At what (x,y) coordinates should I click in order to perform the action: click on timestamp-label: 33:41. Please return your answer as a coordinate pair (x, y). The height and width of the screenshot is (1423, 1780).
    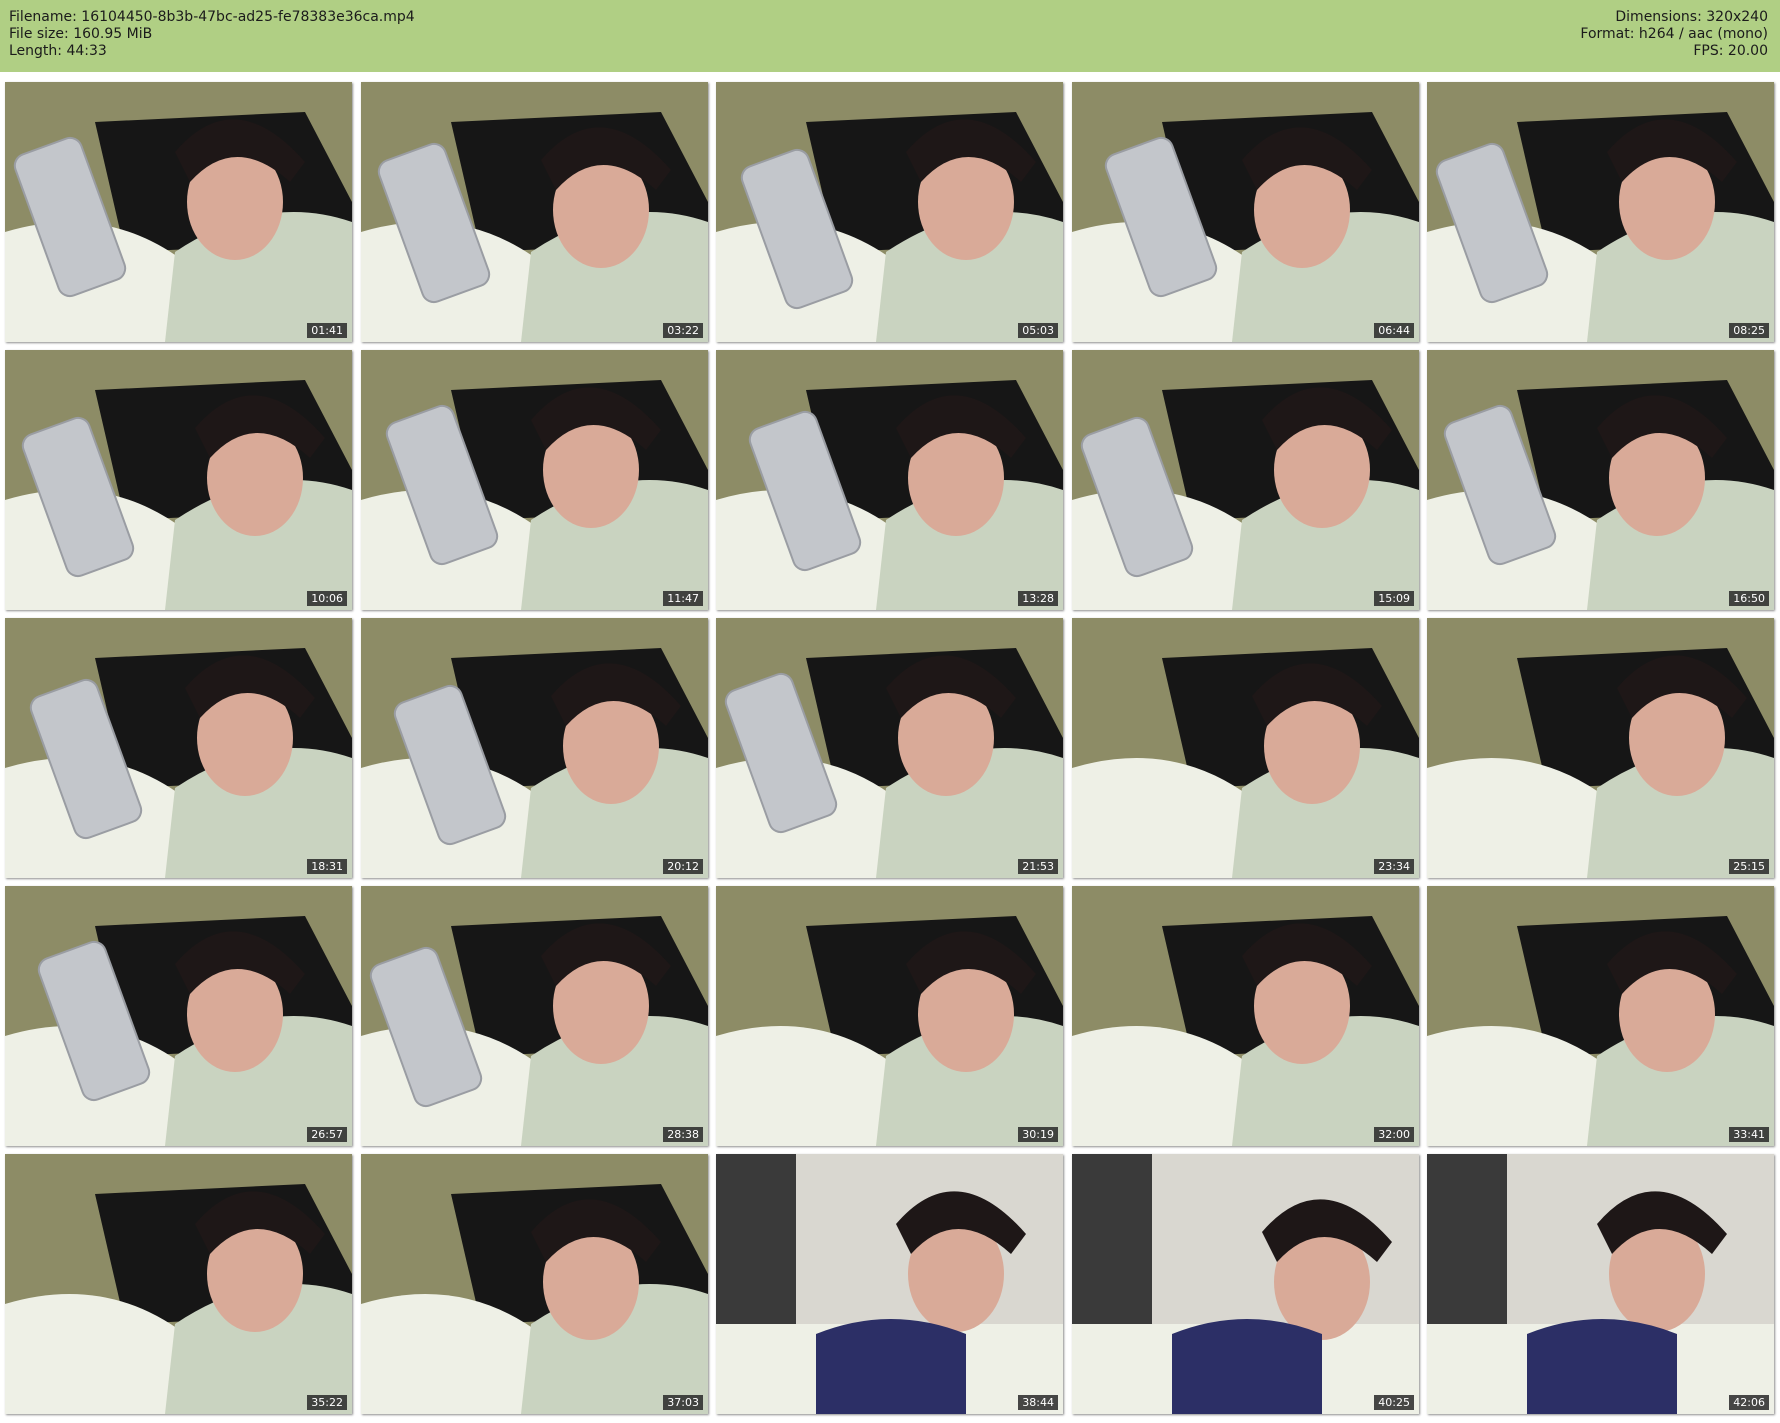
    Looking at the image, I should click on (1749, 1134).